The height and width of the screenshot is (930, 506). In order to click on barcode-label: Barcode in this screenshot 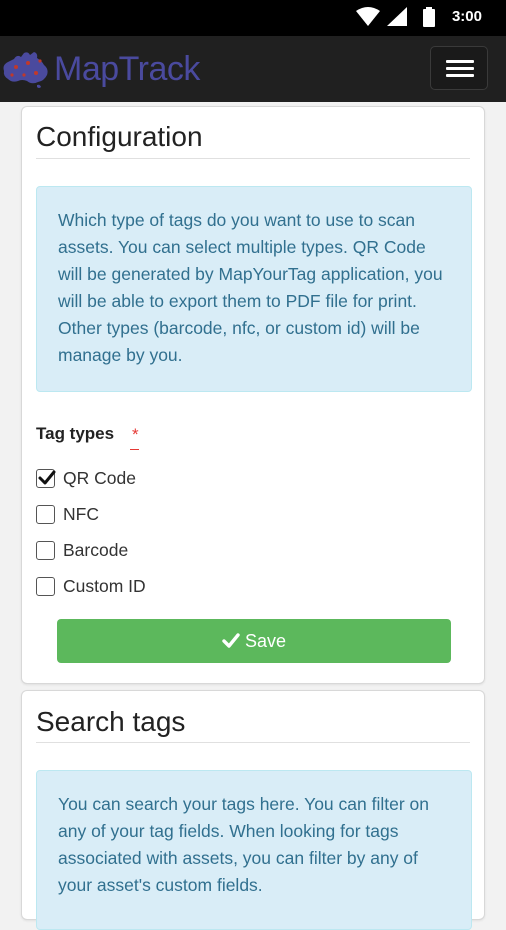, I will do `click(96, 549)`.